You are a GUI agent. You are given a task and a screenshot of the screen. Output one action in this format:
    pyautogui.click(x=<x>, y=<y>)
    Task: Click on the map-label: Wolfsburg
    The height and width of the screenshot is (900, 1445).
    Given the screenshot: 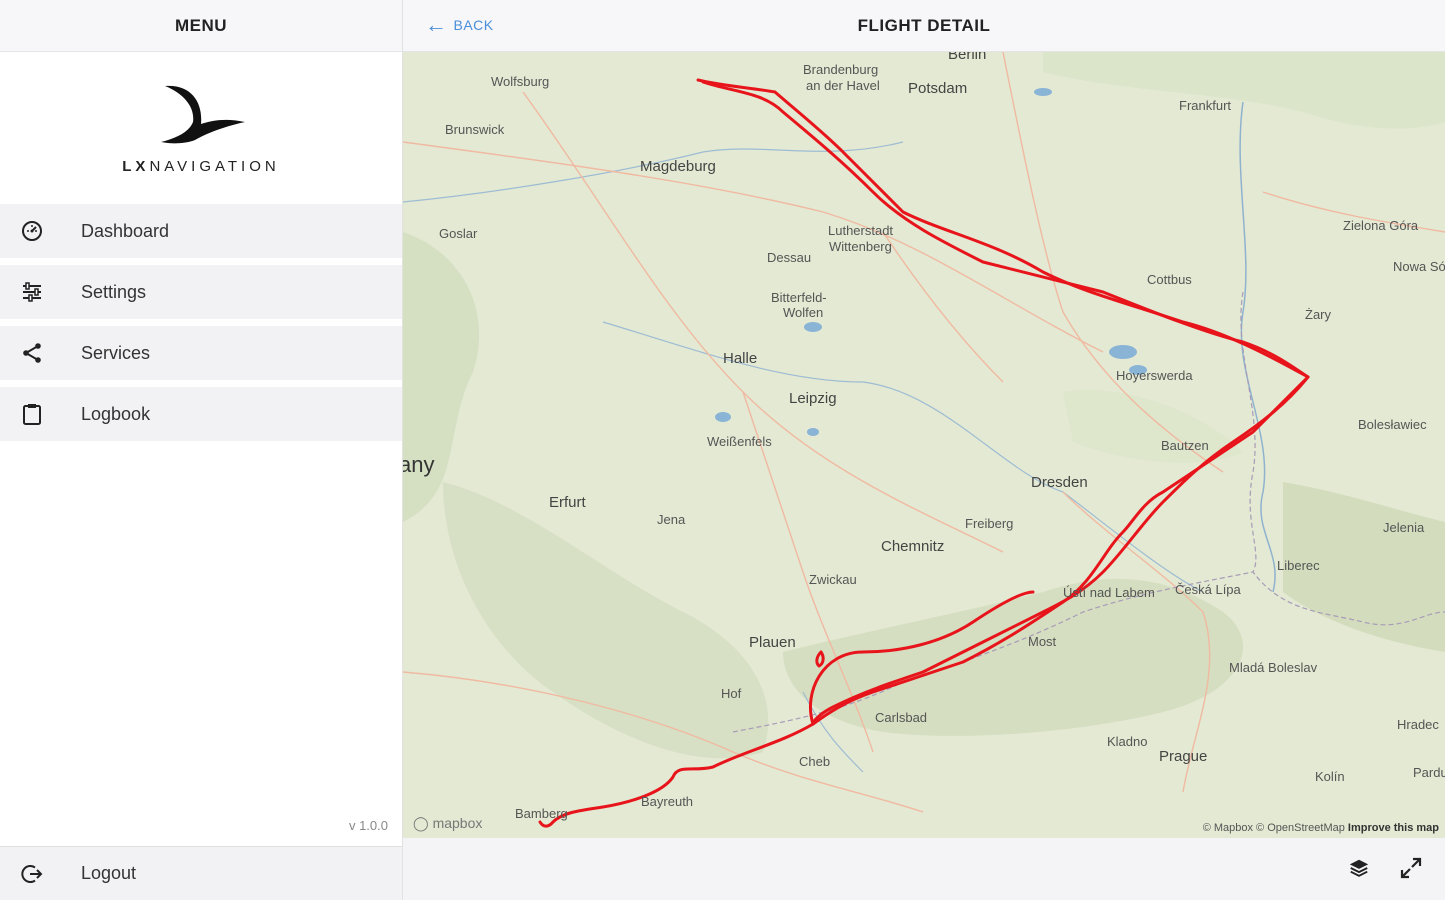 What is the action you would take?
    pyautogui.click(x=520, y=81)
    